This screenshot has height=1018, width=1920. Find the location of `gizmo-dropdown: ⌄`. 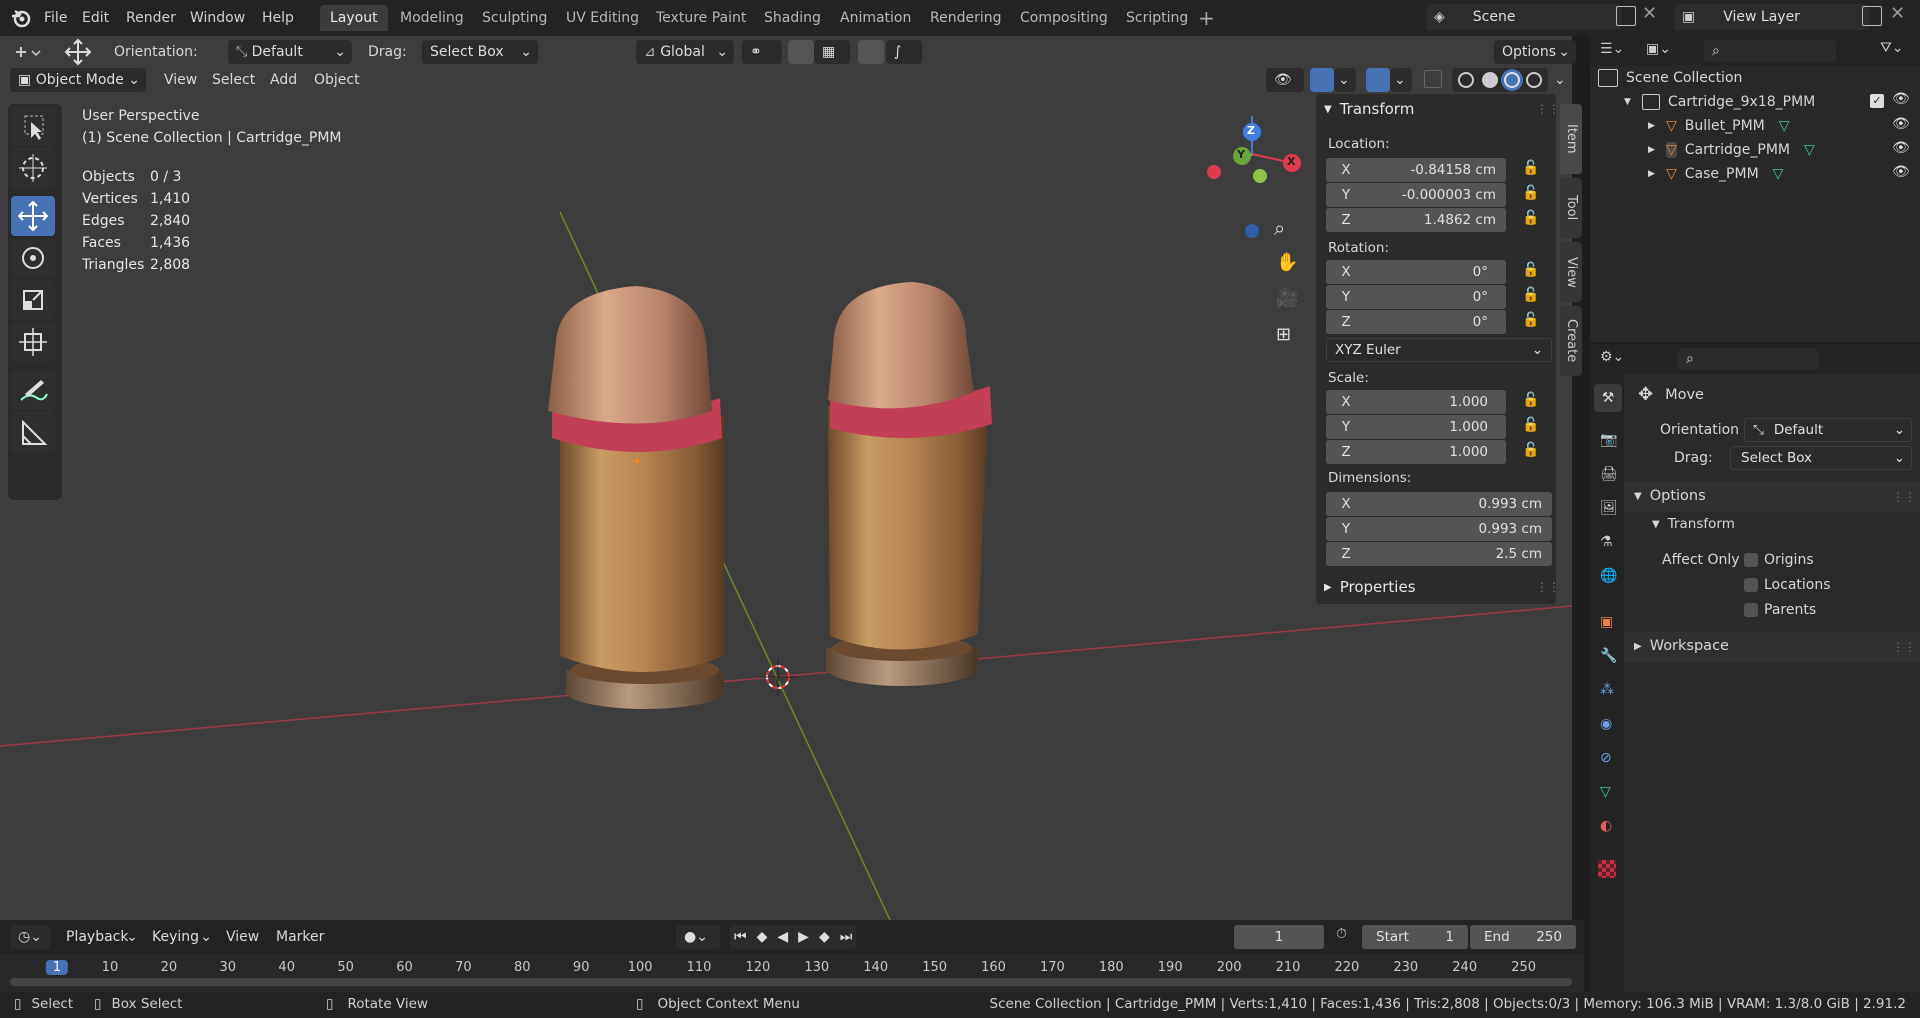

gizmo-dropdown: ⌄ is located at coordinates (1345, 80).